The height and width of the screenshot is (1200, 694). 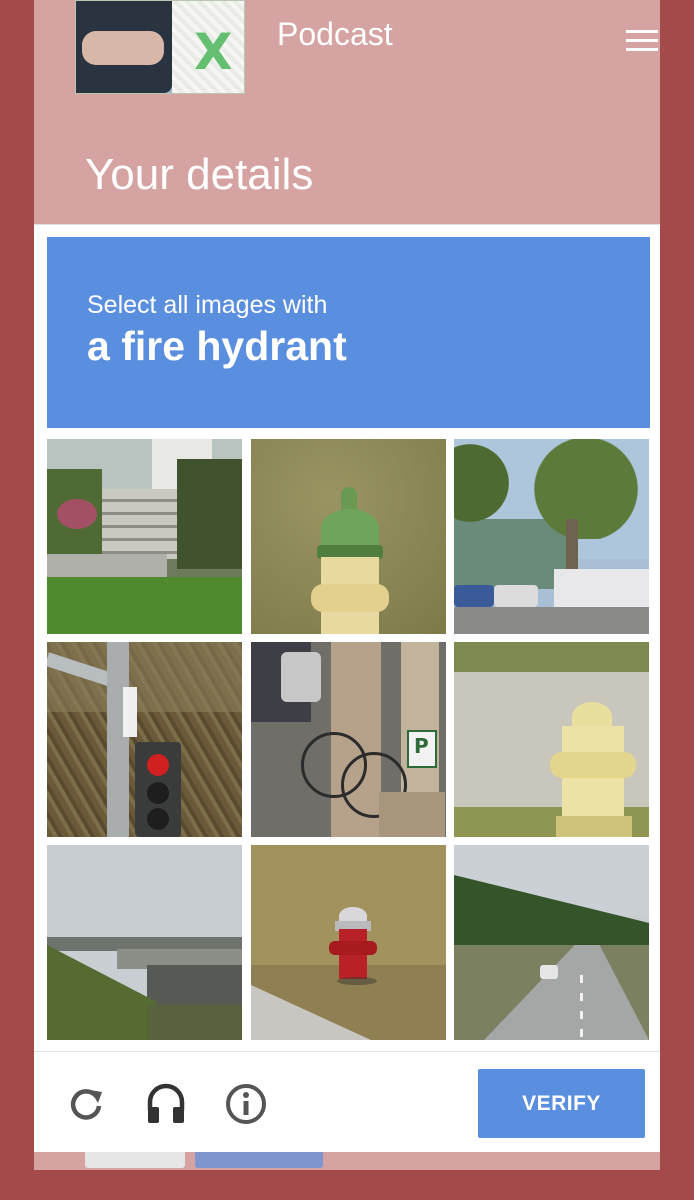 What do you see at coordinates (86, 1104) in the screenshot?
I see `reload-icon` at bounding box center [86, 1104].